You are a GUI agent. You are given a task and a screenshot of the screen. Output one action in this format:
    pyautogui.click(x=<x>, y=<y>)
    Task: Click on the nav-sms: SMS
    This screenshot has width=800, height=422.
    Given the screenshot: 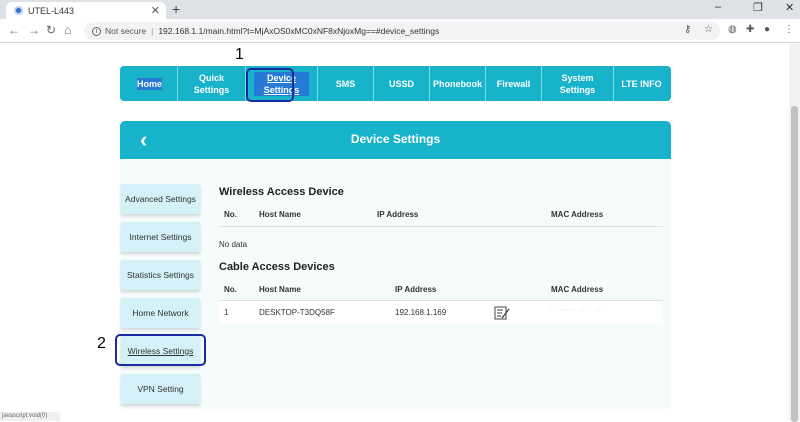 What is the action you would take?
    pyautogui.click(x=346, y=83)
    